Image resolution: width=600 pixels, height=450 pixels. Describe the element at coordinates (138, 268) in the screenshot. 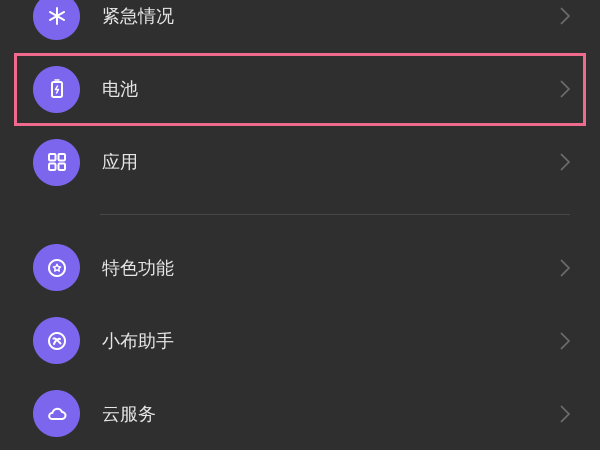

I see `item-label: 特色功能` at that location.